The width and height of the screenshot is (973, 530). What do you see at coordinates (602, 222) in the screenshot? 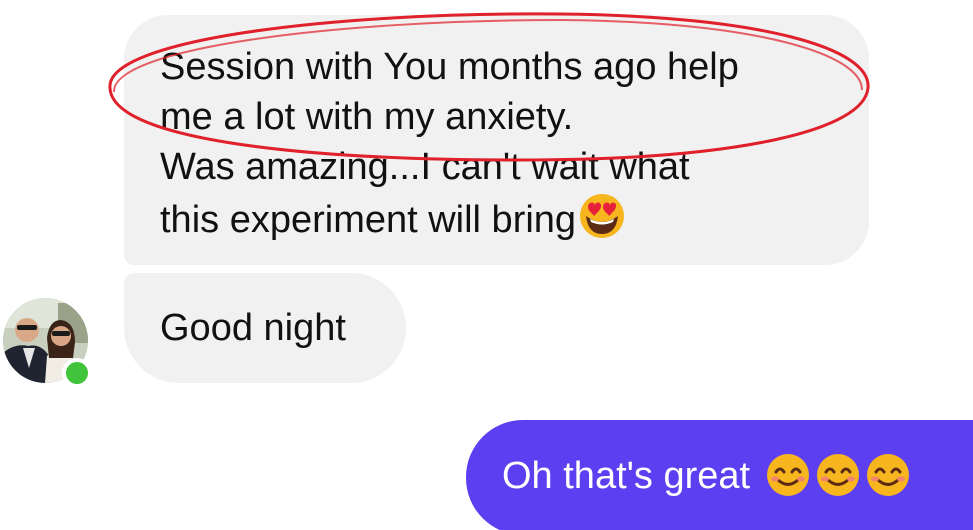
I see `smiling-face-with-heart-eyes-icon` at bounding box center [602, 222].